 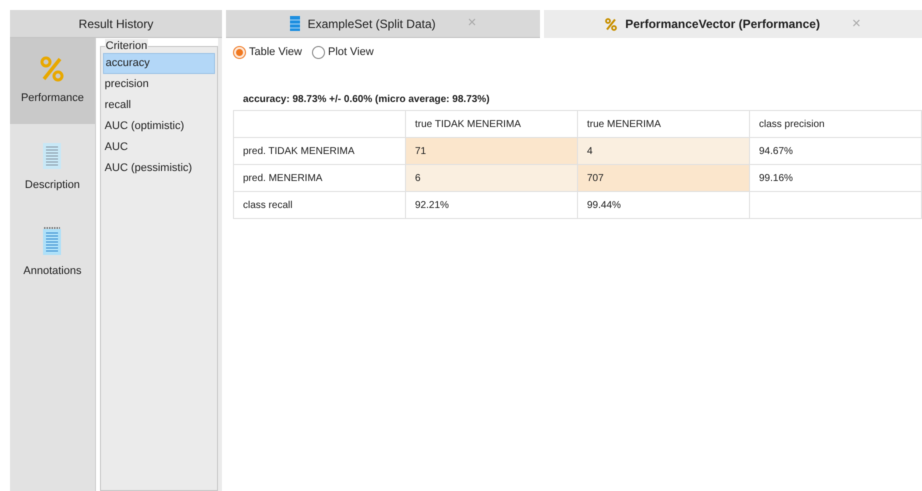 What do you see at coordinates (267, 52) in the screenshot?
I see `view-radio: Table View` at bounding box center [267, 52].